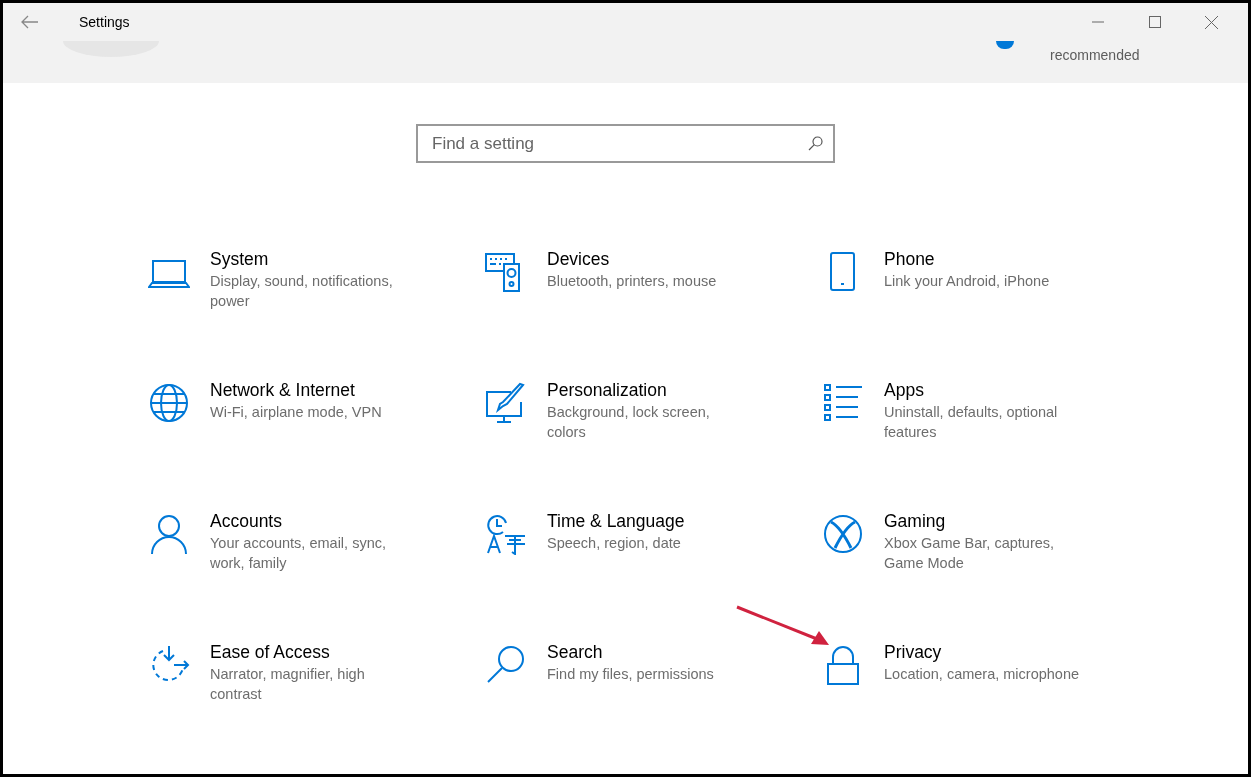 This screenshot has height=777, width=1251. I want to click on status-text: recommended, so click(1095, 55).